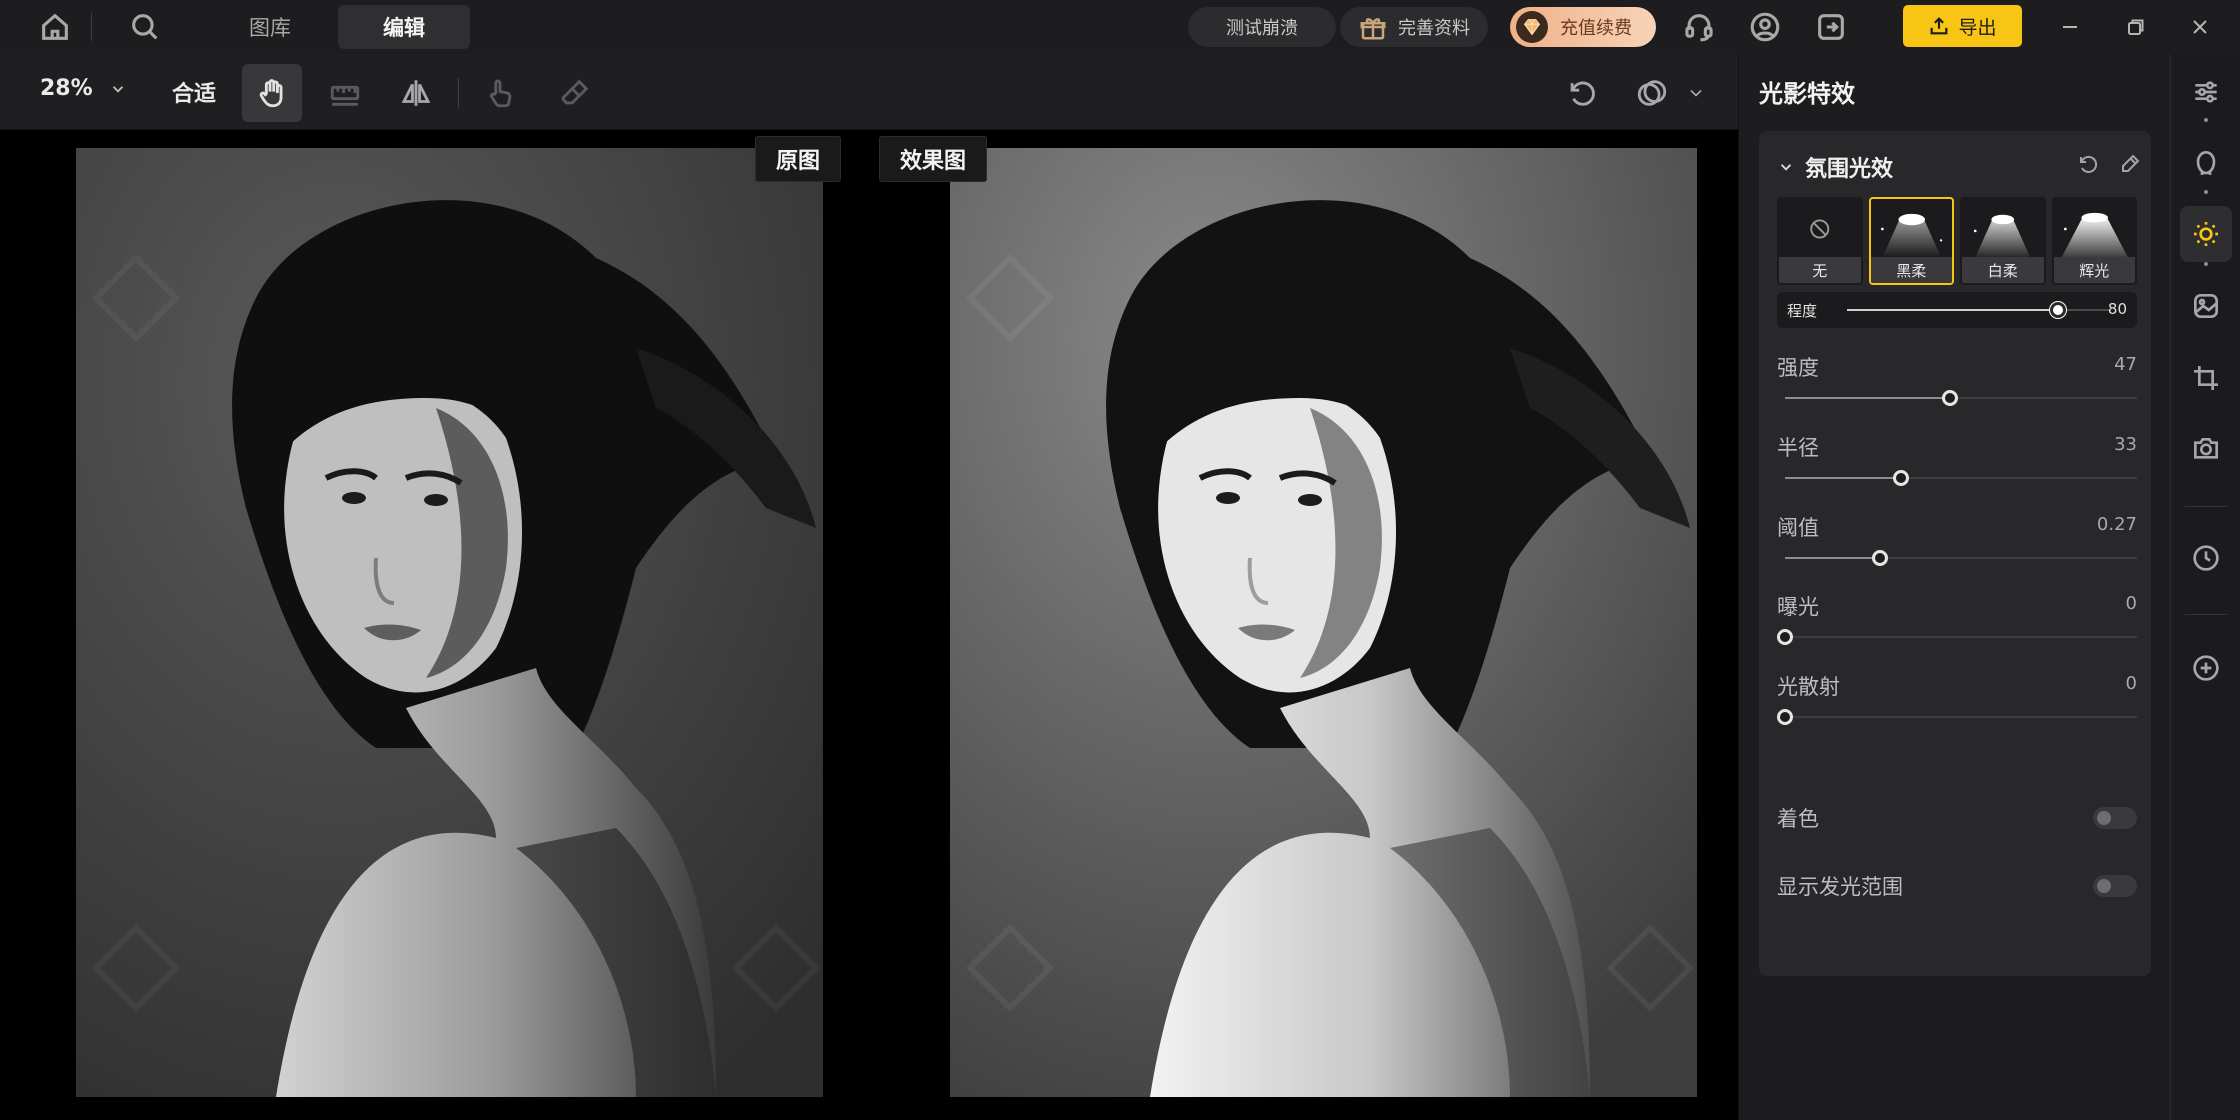  I want to click on flip-tool-button, so click(416, 93).